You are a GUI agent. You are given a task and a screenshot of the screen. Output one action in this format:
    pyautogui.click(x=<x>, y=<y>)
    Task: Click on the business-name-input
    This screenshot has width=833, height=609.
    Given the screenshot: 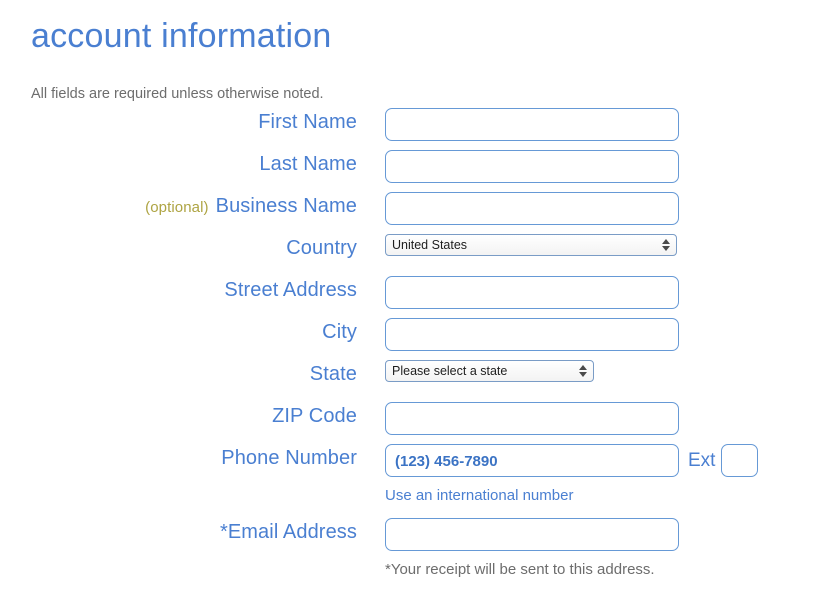 What is the action you would take?
    pyautogui.click(x=532, y=208)
    